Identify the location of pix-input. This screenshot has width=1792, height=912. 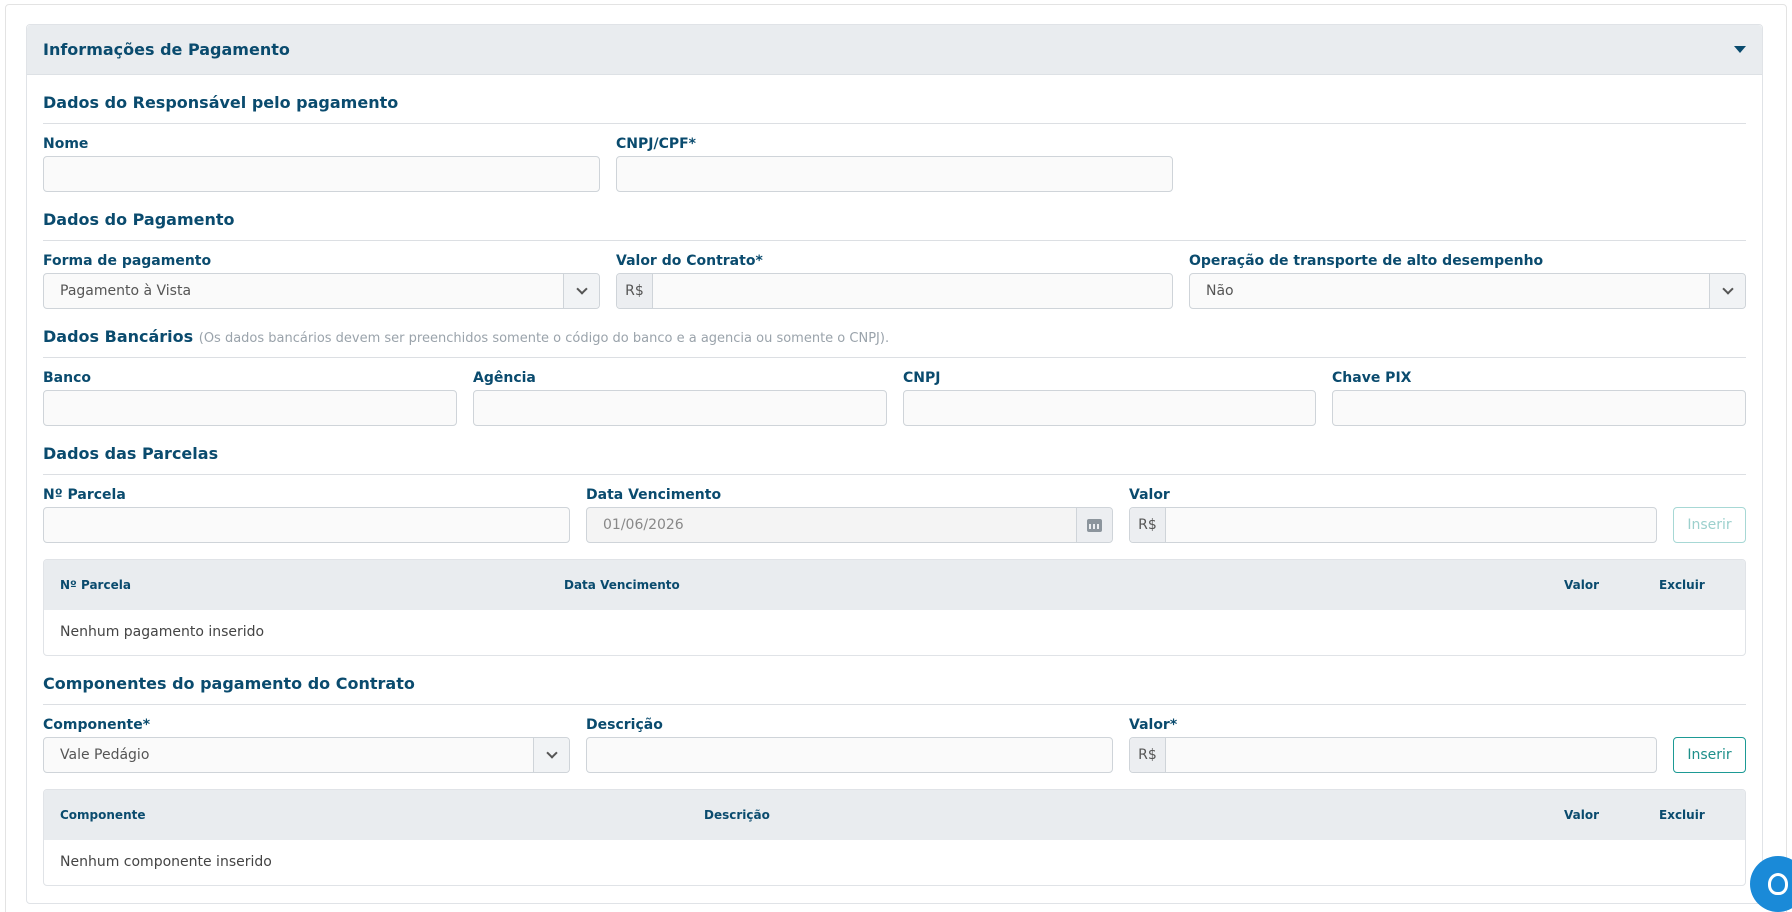
(1539, 408).